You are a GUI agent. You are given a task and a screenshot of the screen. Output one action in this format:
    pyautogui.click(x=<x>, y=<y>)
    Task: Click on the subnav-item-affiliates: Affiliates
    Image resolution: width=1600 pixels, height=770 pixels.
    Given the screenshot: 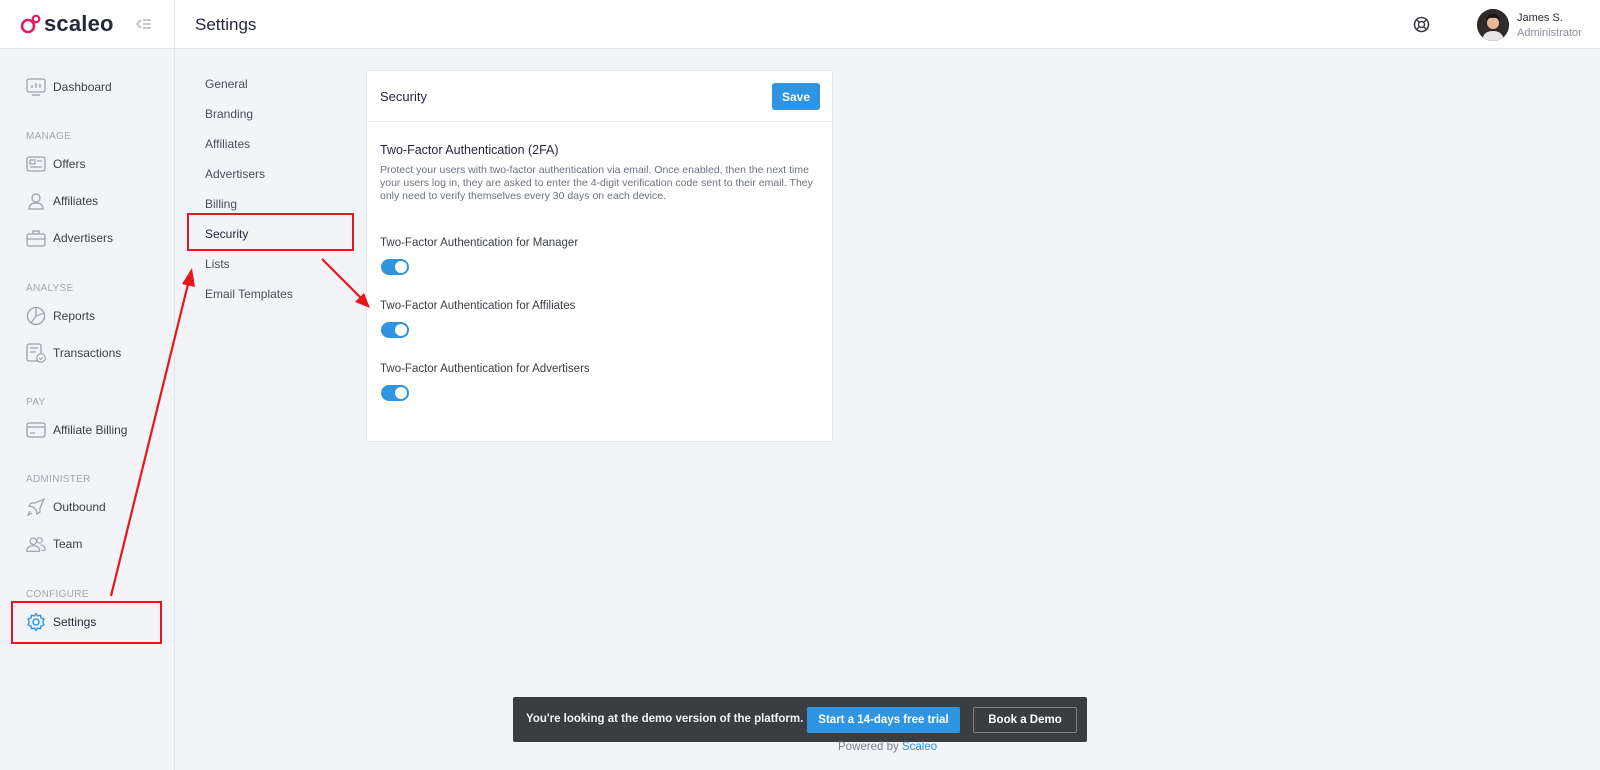 What is the action you would take?
    pyautogui.click(x=227, y=144)
    